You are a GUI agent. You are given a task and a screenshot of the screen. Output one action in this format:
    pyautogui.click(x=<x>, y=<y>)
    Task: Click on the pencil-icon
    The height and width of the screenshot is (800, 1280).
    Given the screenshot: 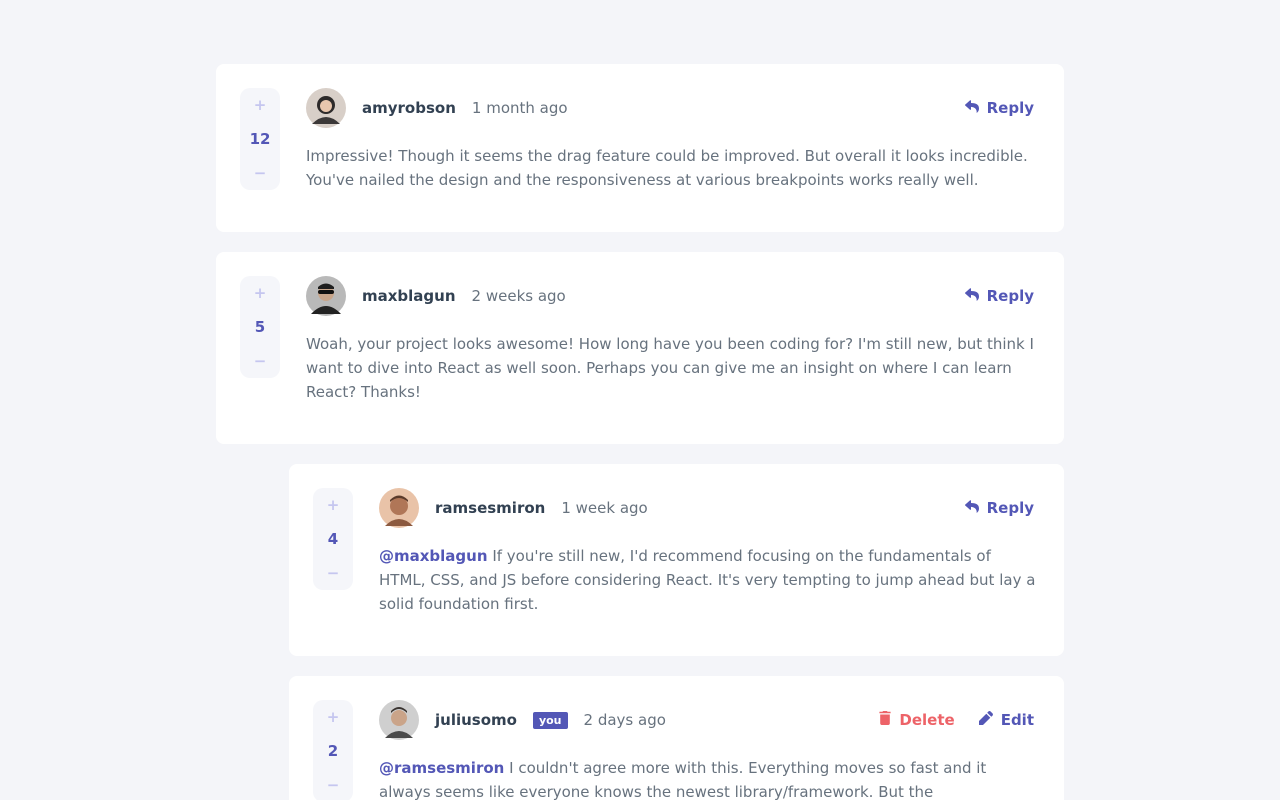 What is the action you would take?
    pyautogui.click(x=985, y=720)
    